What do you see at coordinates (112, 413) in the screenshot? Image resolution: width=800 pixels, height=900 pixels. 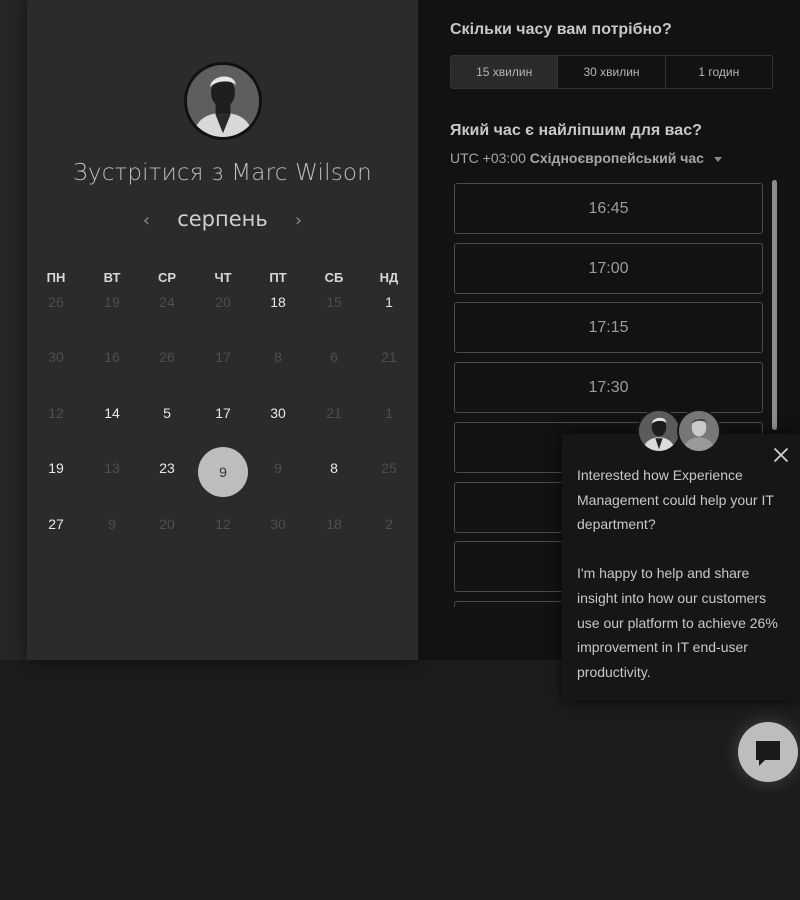 I see `calendar-day: 14` at bounding box center [112, 413].